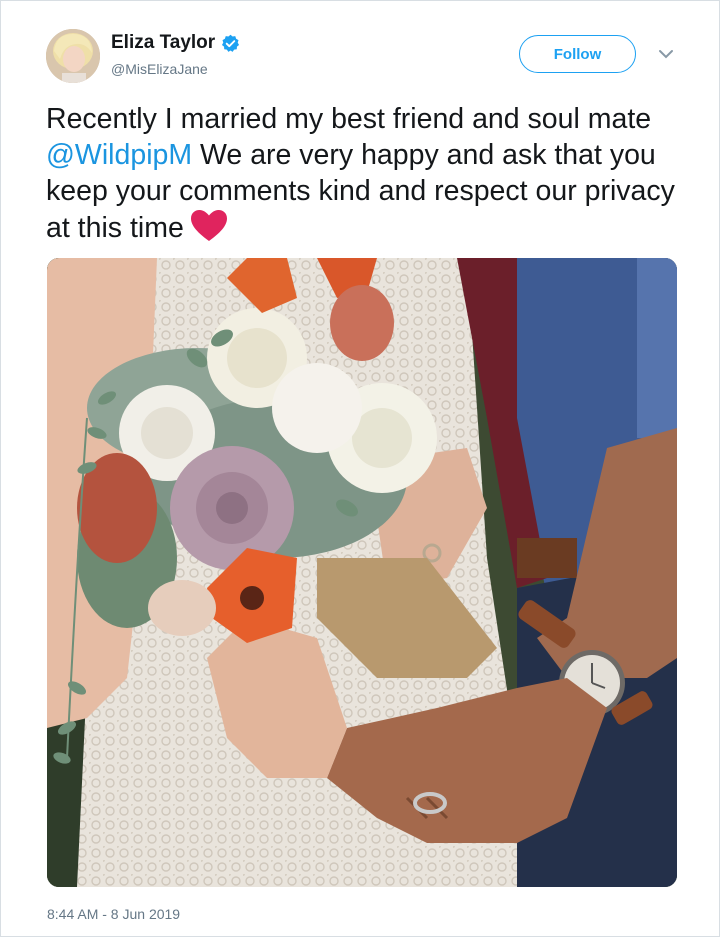 This screenshot has width=720, height=937. I want to click on verified-badge-icon, so click(231, 43).